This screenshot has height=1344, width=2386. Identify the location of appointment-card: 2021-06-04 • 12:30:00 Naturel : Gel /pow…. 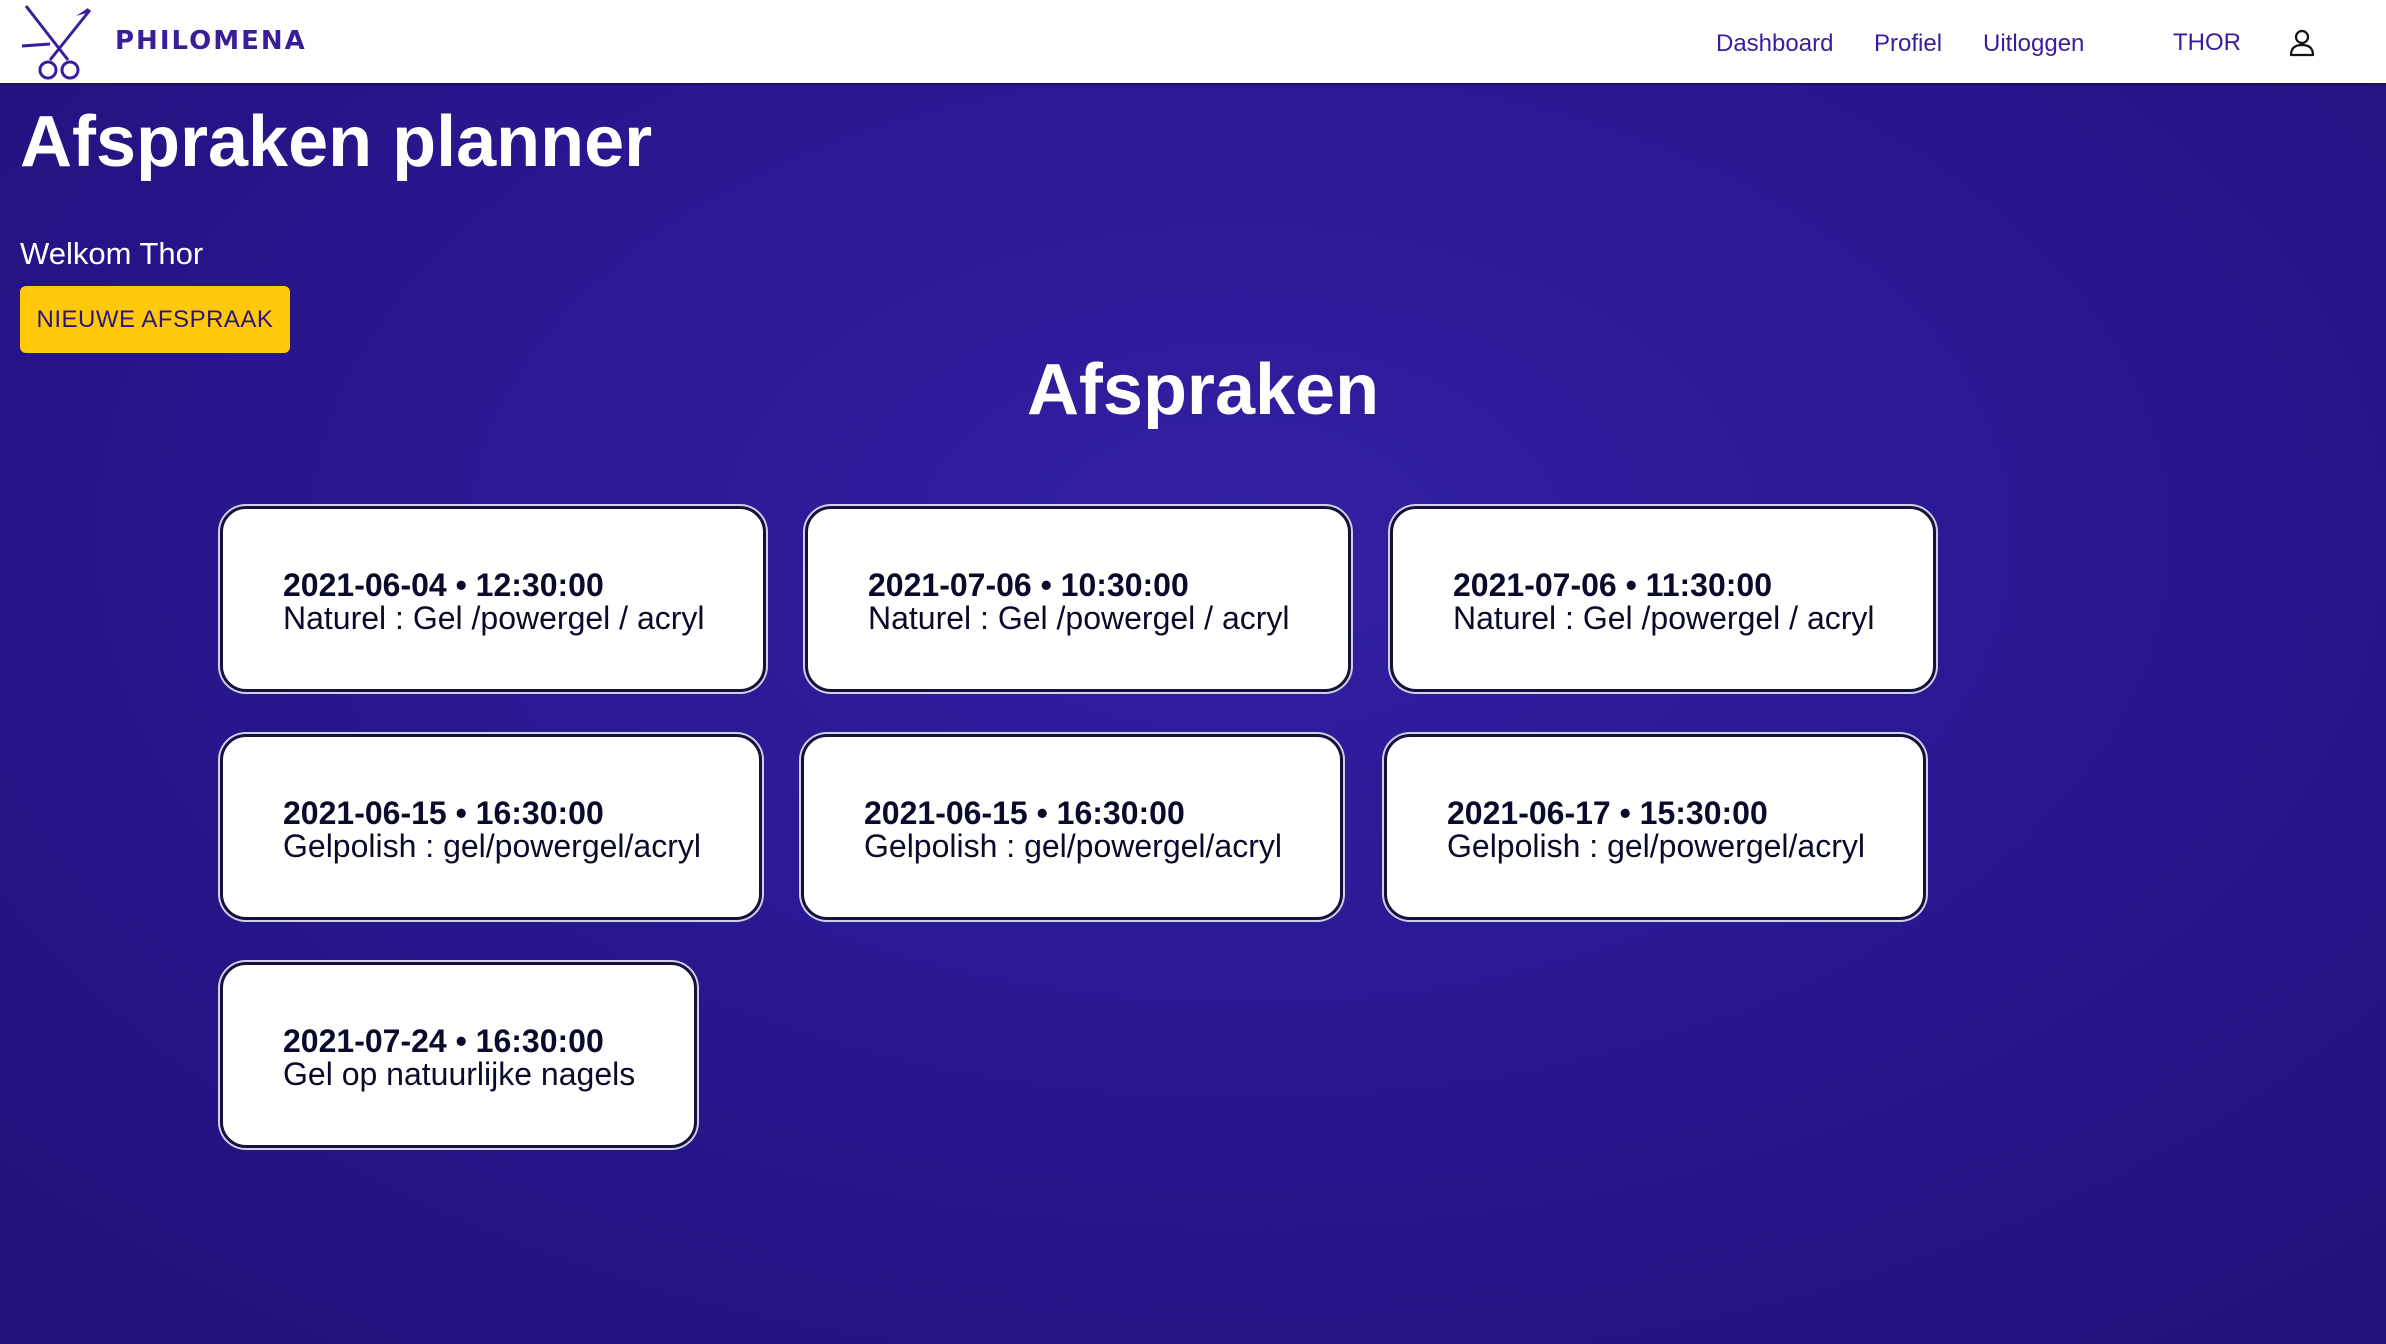
(493, 599).